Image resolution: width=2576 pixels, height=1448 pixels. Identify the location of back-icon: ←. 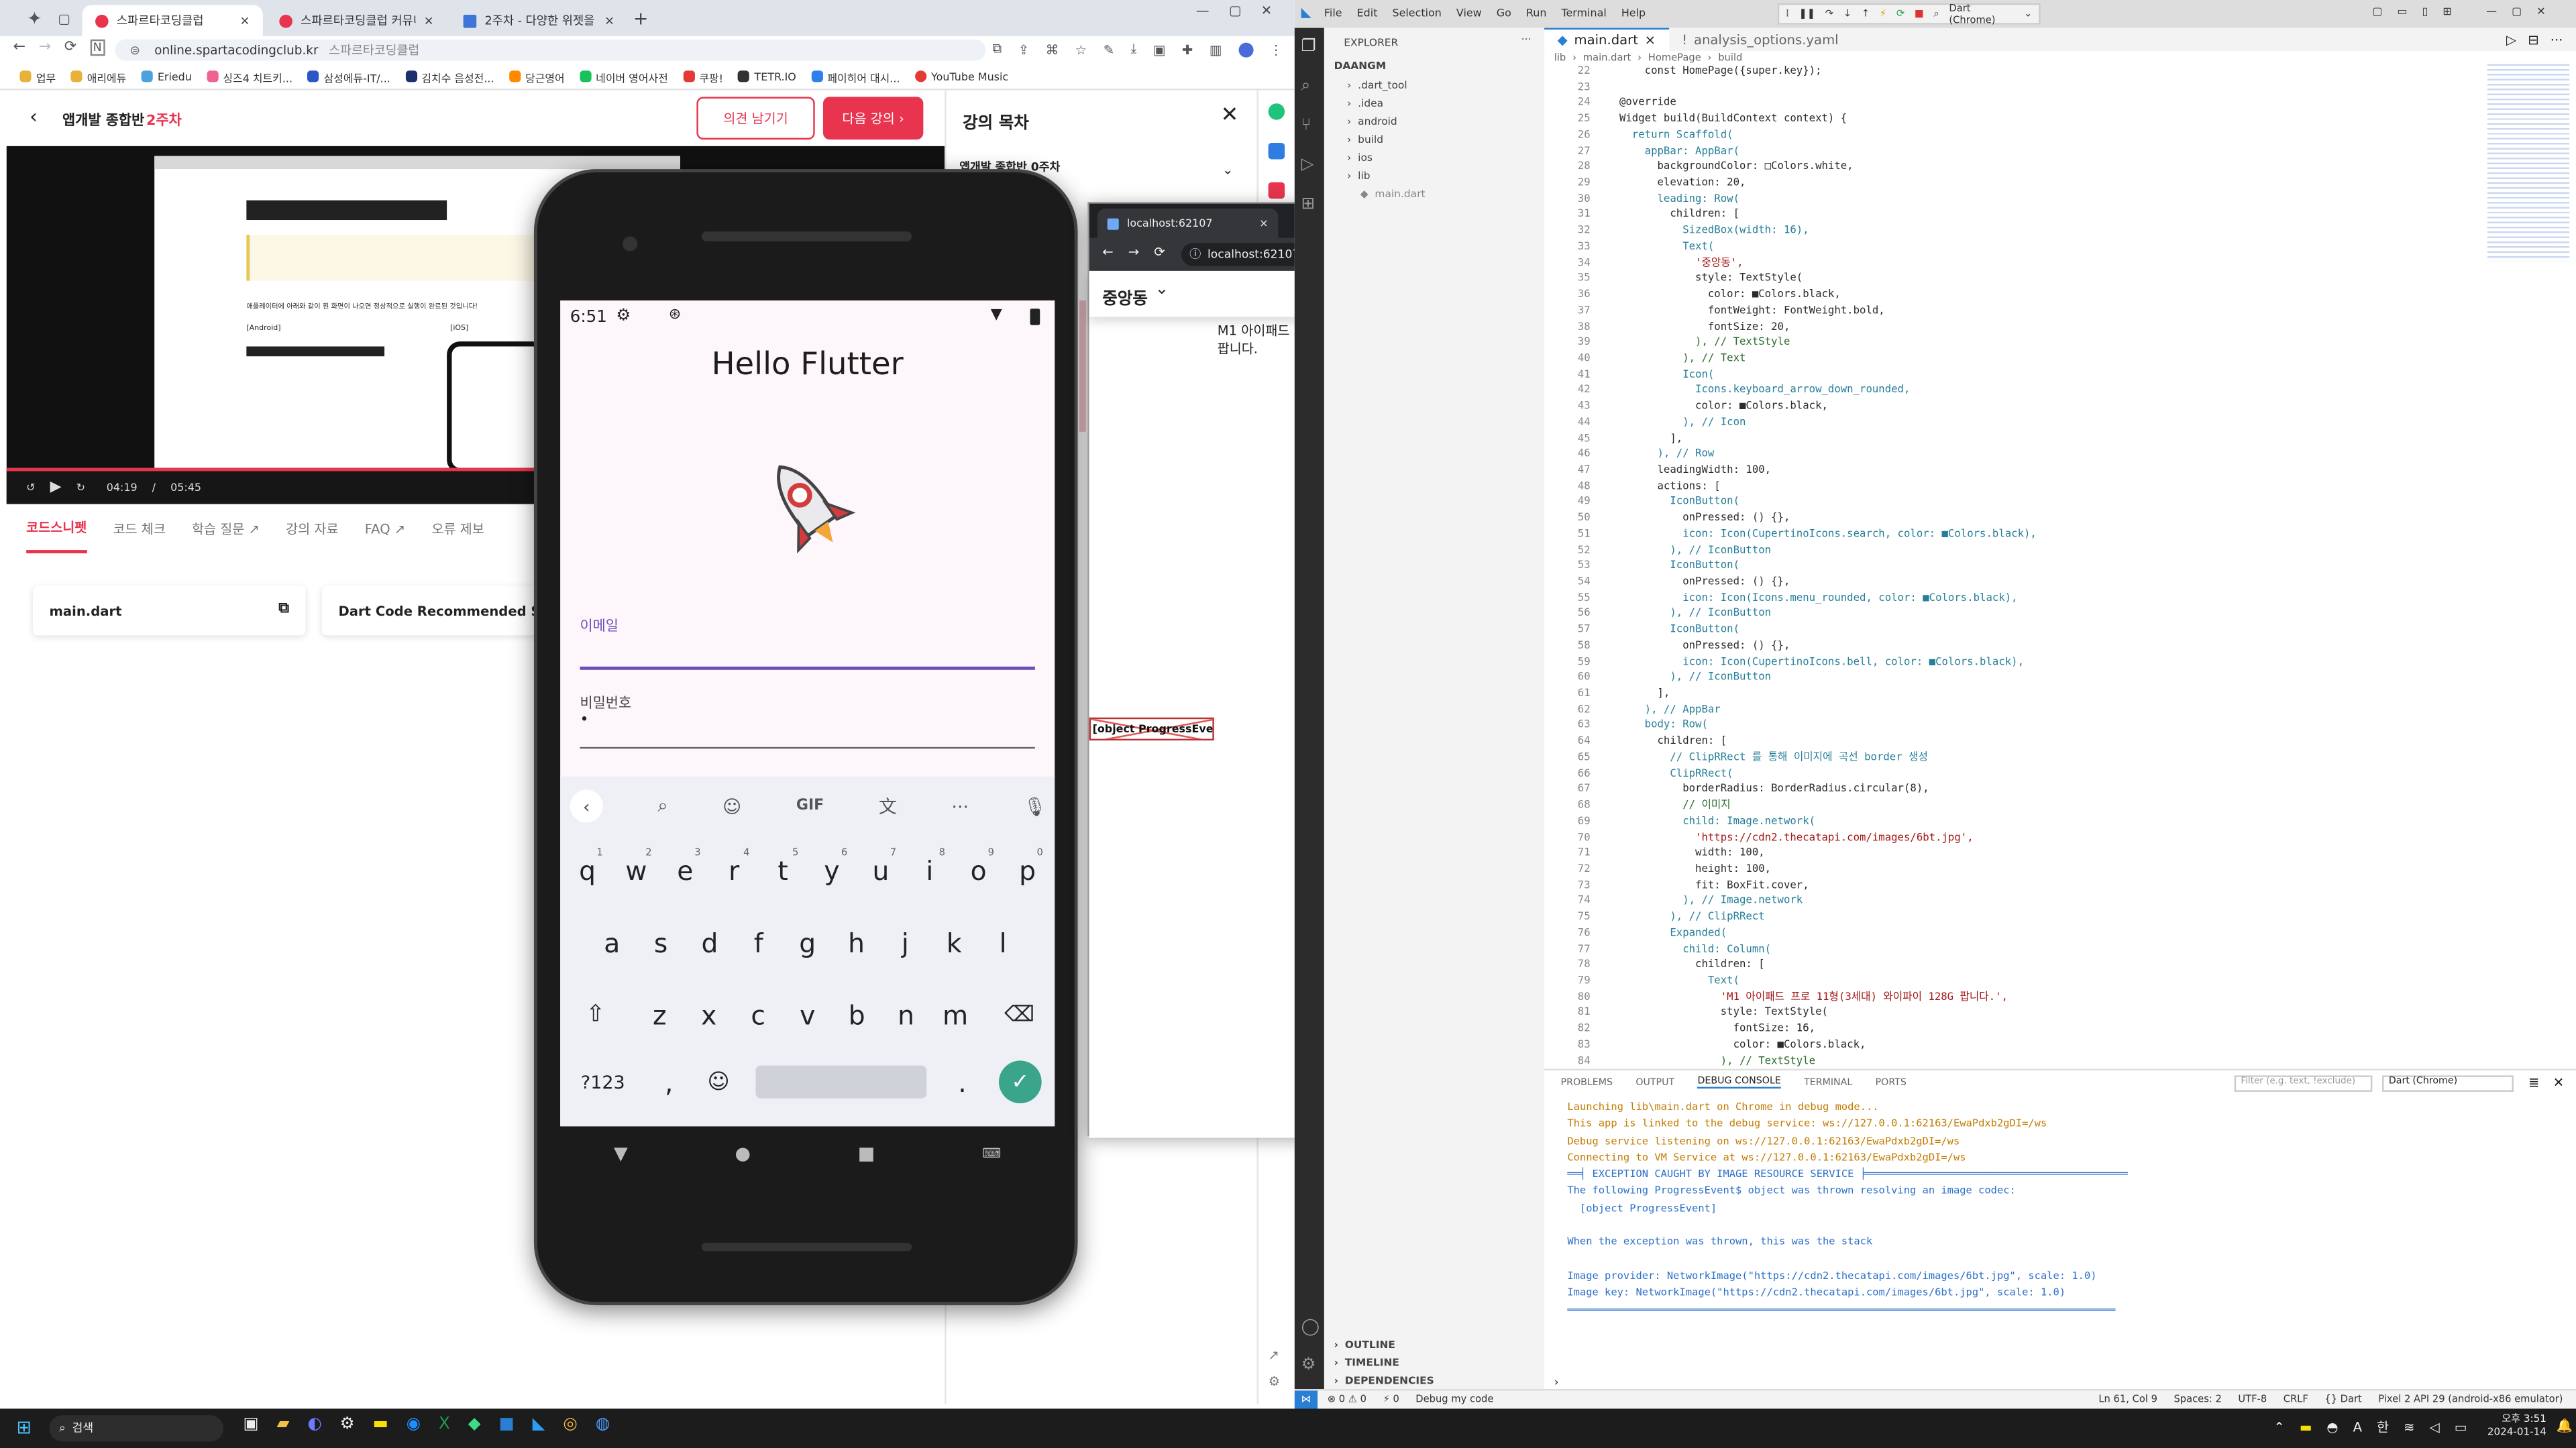
(1107, 253).